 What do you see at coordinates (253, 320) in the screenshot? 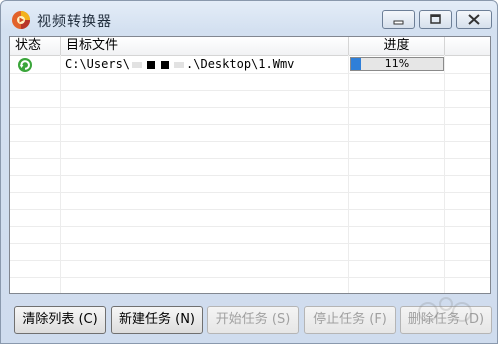
I see `start-task-button: 开始任务 (S)` at bounding box center [253, 320].